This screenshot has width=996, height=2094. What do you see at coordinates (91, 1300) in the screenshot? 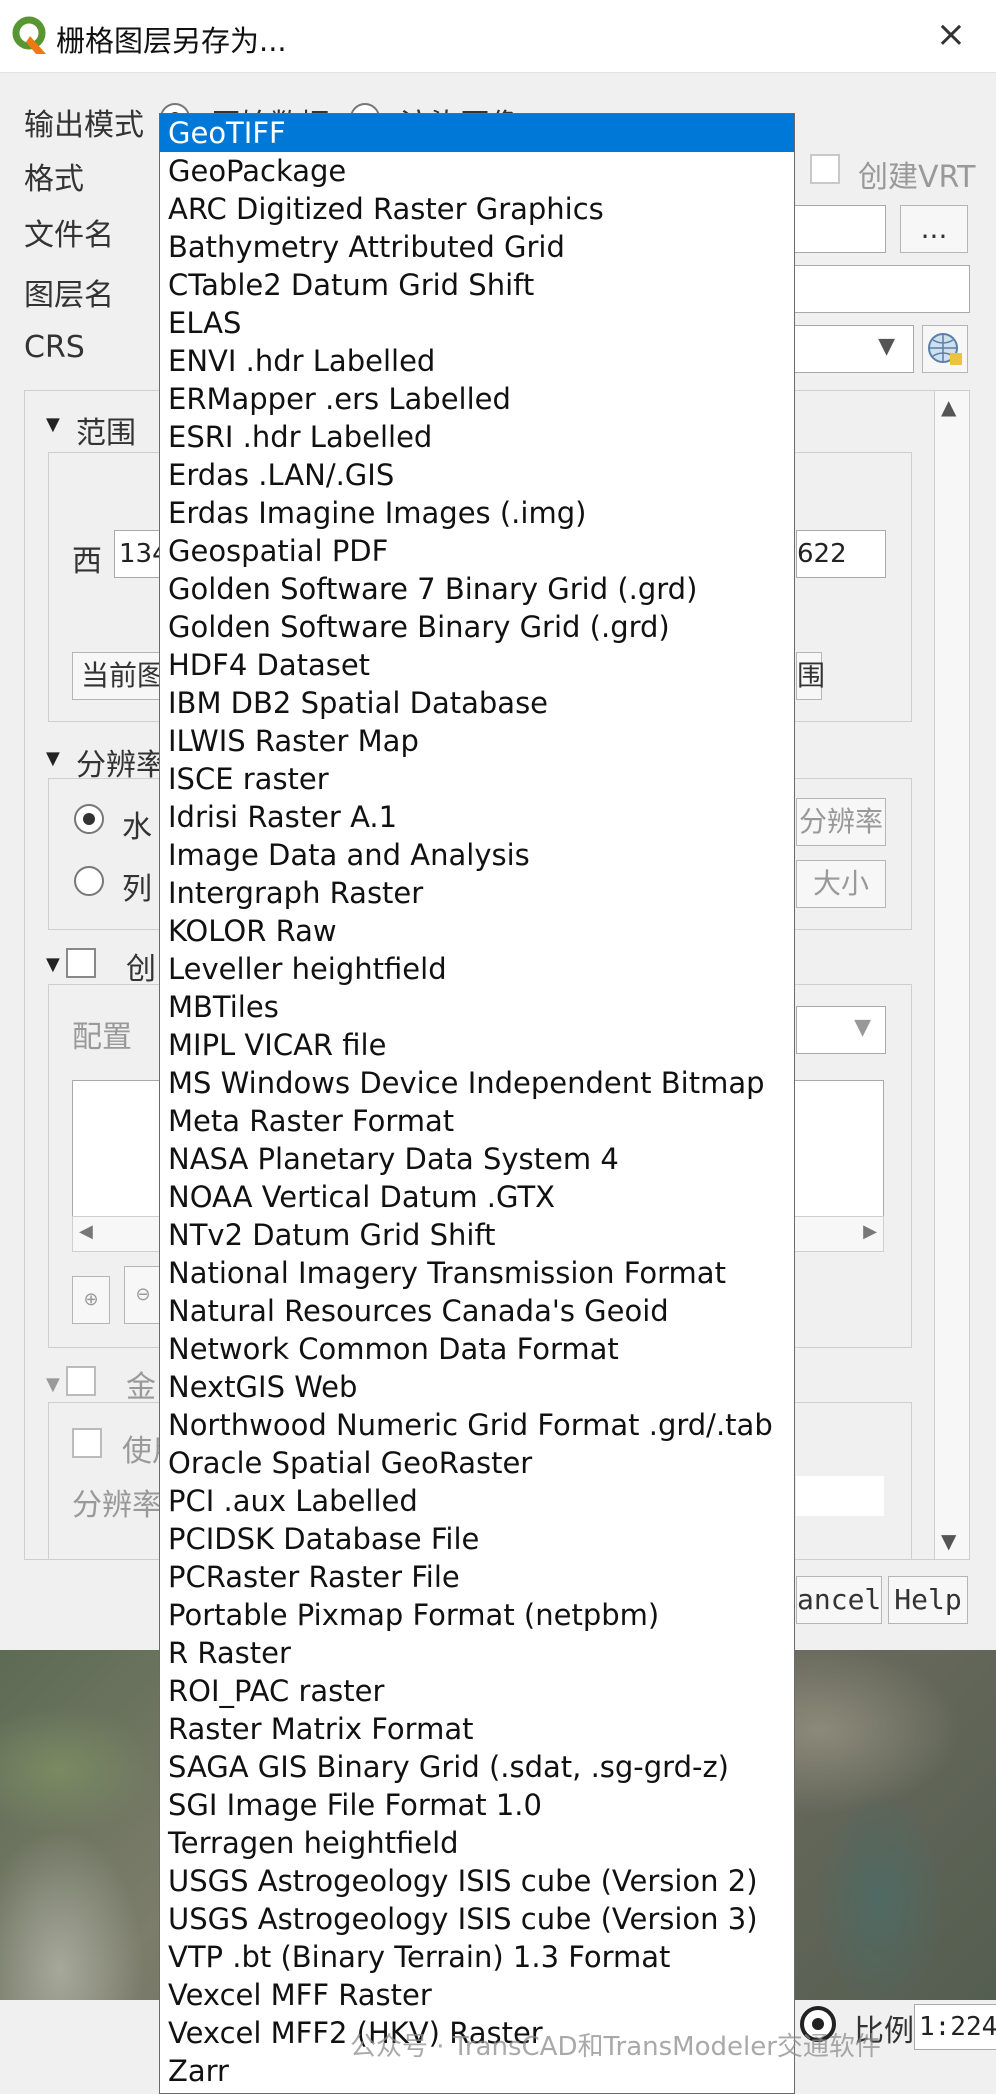
I see `add-option-icon: ⊕` at bounding box center [91, 1300].